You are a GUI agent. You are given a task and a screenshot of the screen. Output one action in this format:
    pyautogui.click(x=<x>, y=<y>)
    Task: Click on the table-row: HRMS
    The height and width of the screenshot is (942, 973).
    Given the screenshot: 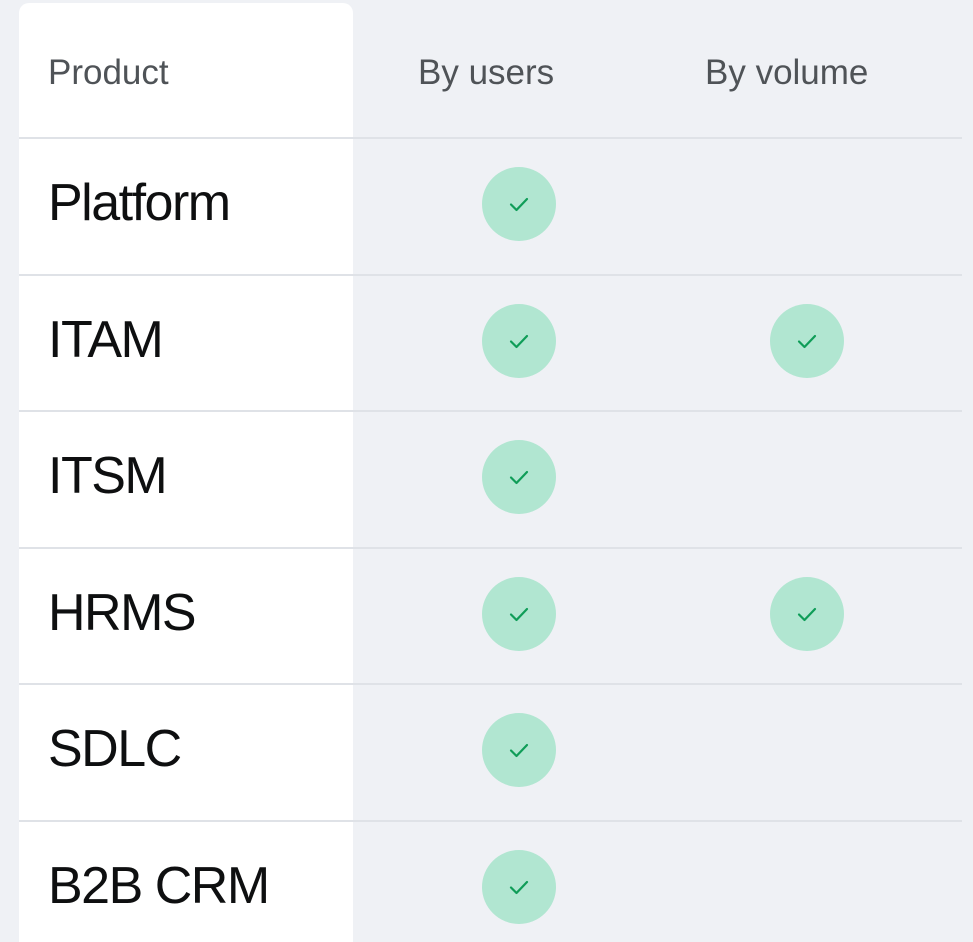 What is the action you would take?
    pyautogui.click(x=490, y=615)
    